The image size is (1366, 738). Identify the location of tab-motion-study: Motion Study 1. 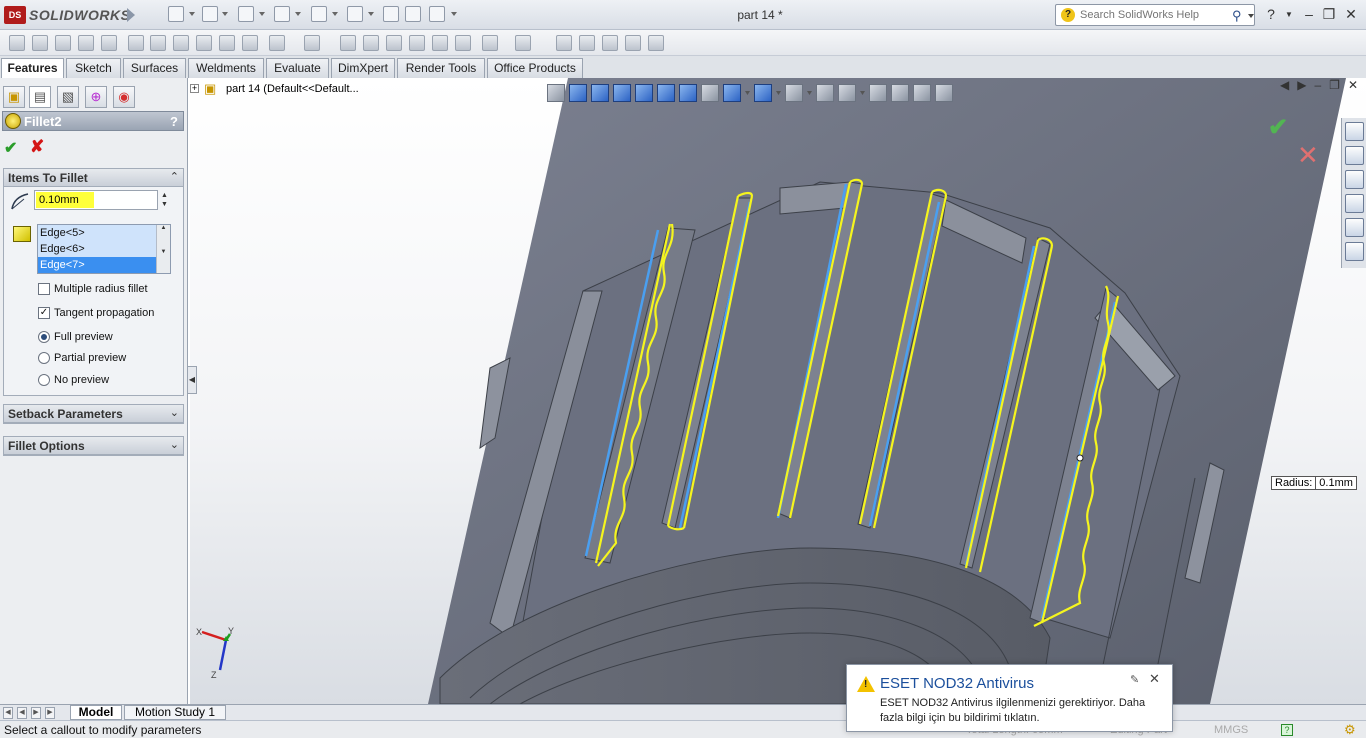
(175, 712).